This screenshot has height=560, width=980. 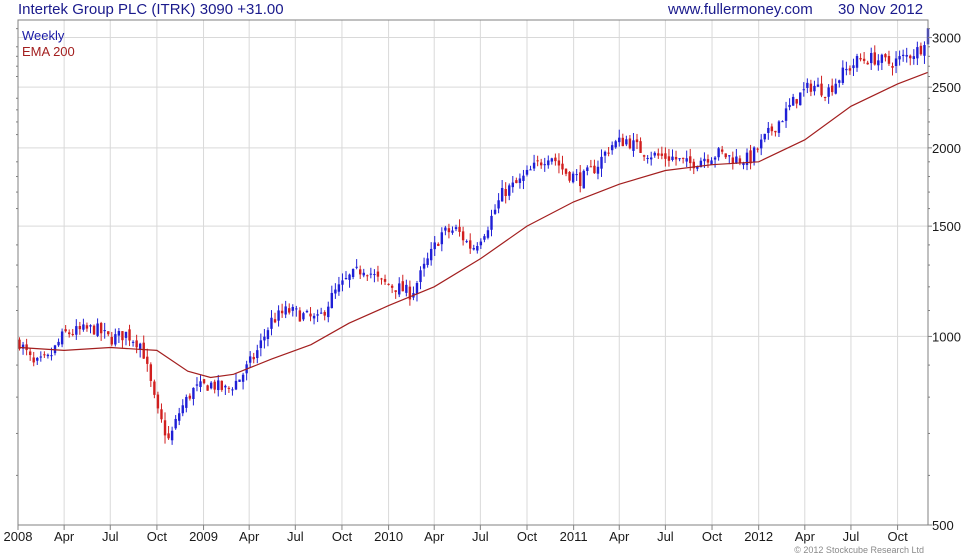 I want to click on x-tick-label: 2008, so click(x=18, y=536).